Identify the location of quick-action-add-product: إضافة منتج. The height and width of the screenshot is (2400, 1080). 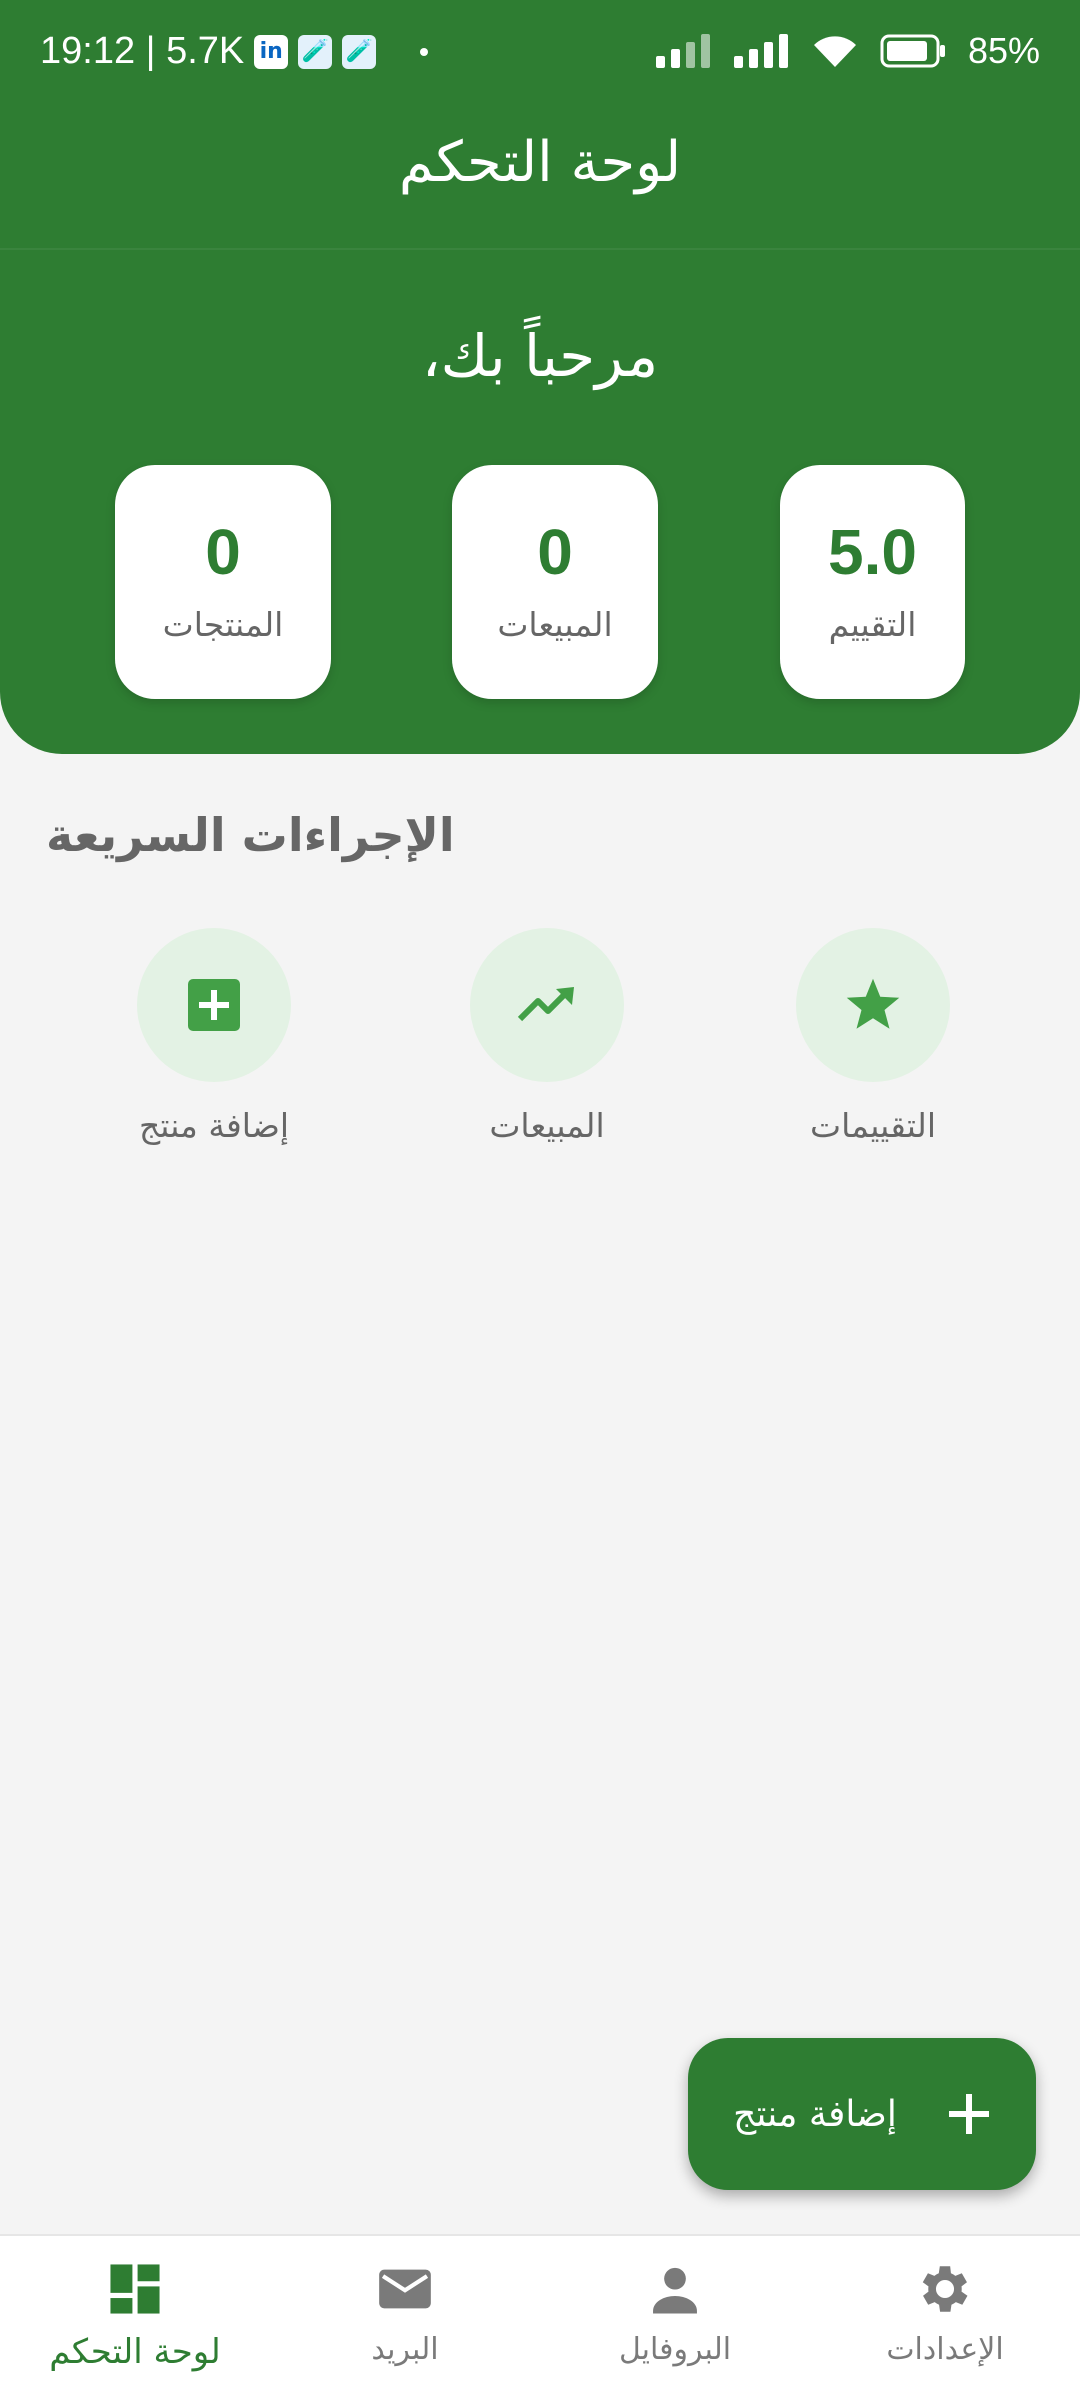
(214, 1036).